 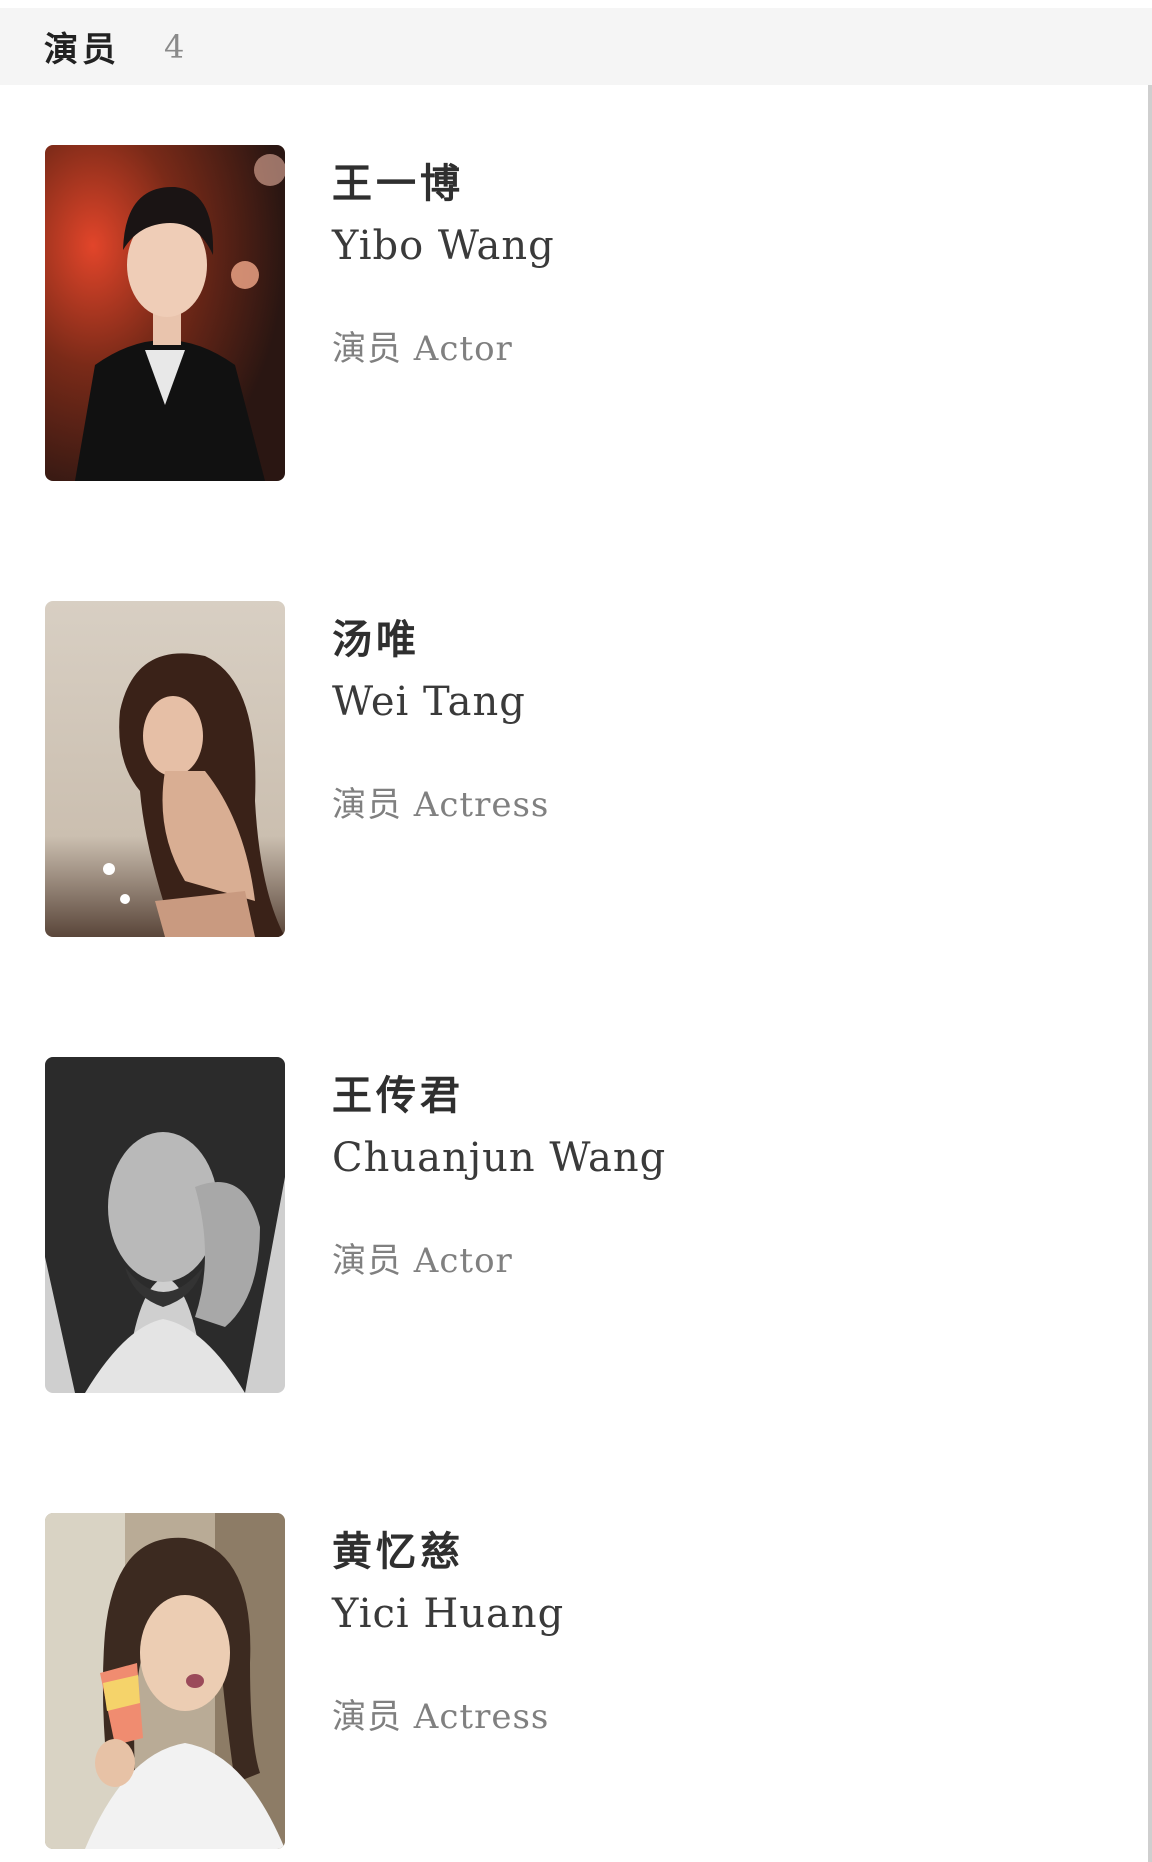 I want to click on section-header: 演员 4, so click(x=576, y=46).